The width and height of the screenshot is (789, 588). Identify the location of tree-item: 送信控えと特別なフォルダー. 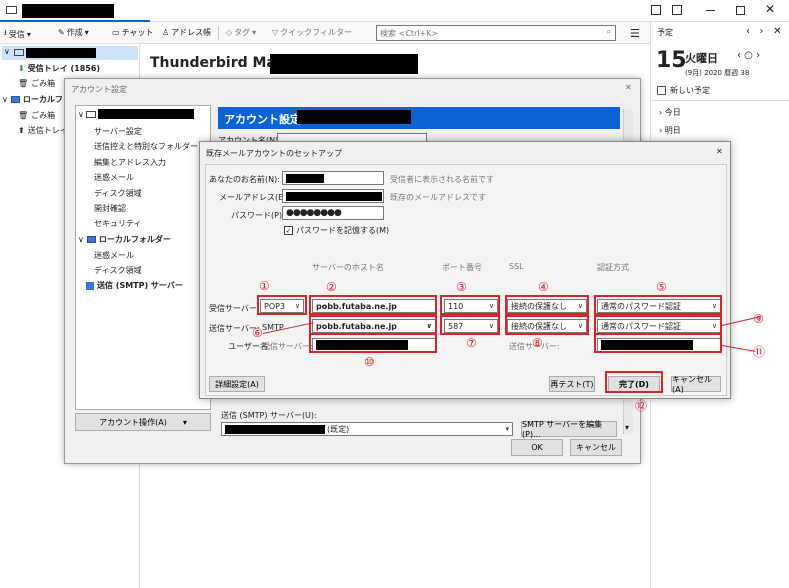
(146, 146).